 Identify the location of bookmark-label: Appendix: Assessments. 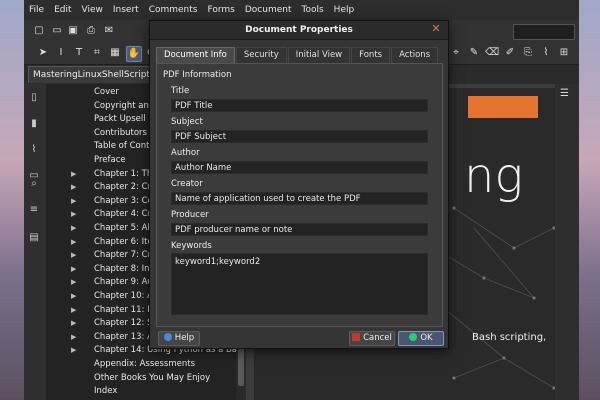
(144, 364).